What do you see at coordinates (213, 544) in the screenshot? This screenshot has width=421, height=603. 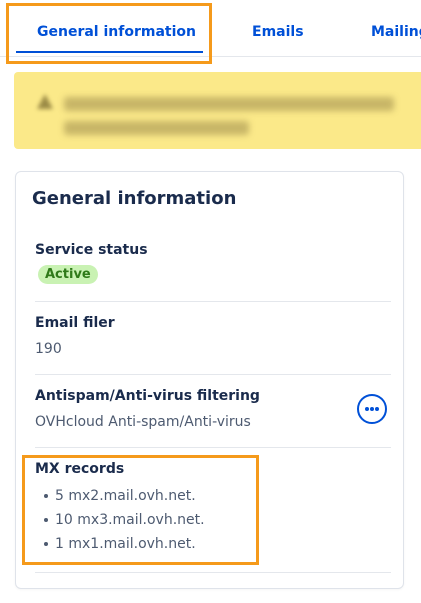 I see `list-item: 1 mx1.mail.ovh.net.` at bounding box center [213, 544].